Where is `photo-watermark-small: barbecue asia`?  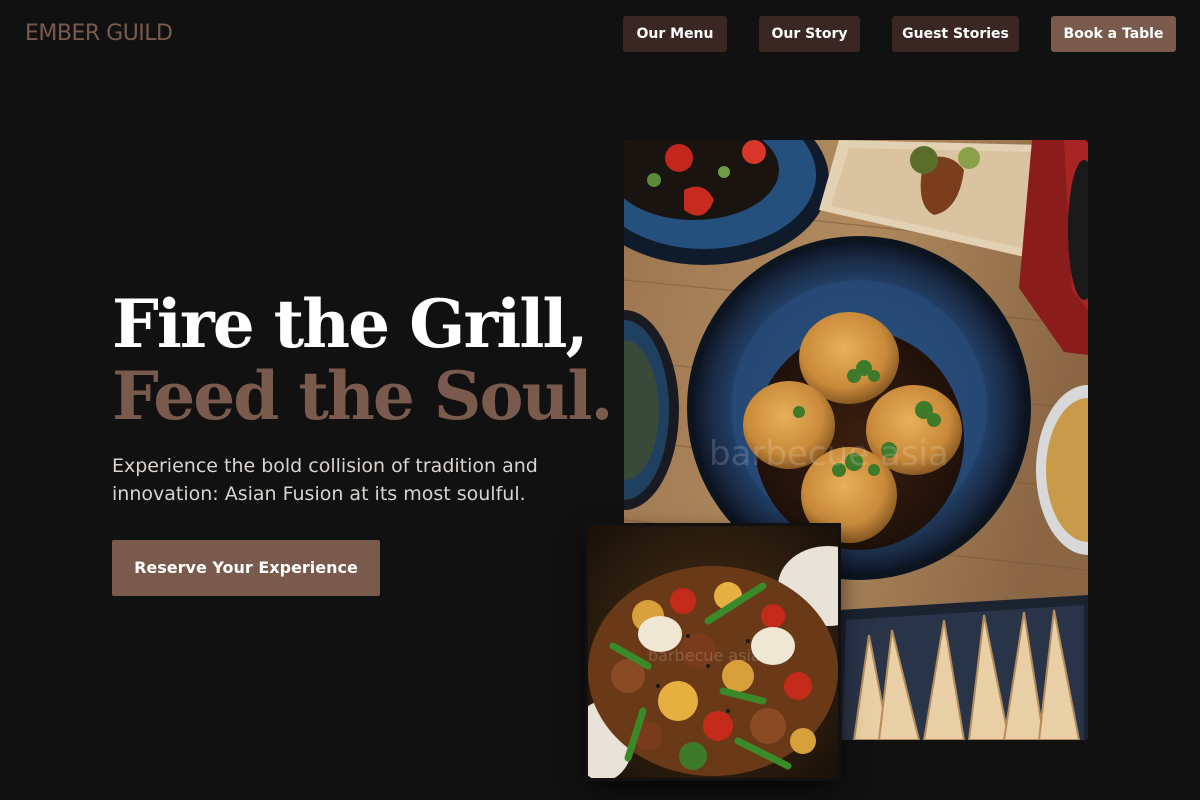 photo-watermark-small: barbecue asia is located at coordinates (704, 655).